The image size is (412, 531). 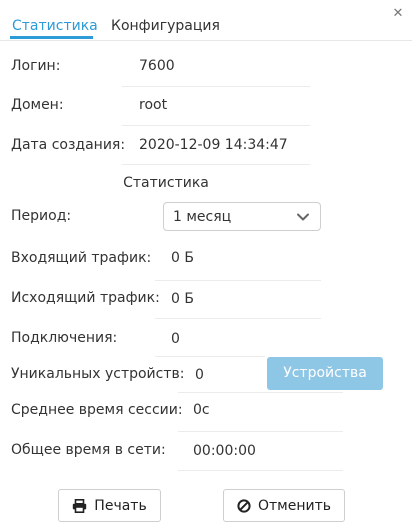 I want to click on print-button: Печать, so click(x=109, y=505).